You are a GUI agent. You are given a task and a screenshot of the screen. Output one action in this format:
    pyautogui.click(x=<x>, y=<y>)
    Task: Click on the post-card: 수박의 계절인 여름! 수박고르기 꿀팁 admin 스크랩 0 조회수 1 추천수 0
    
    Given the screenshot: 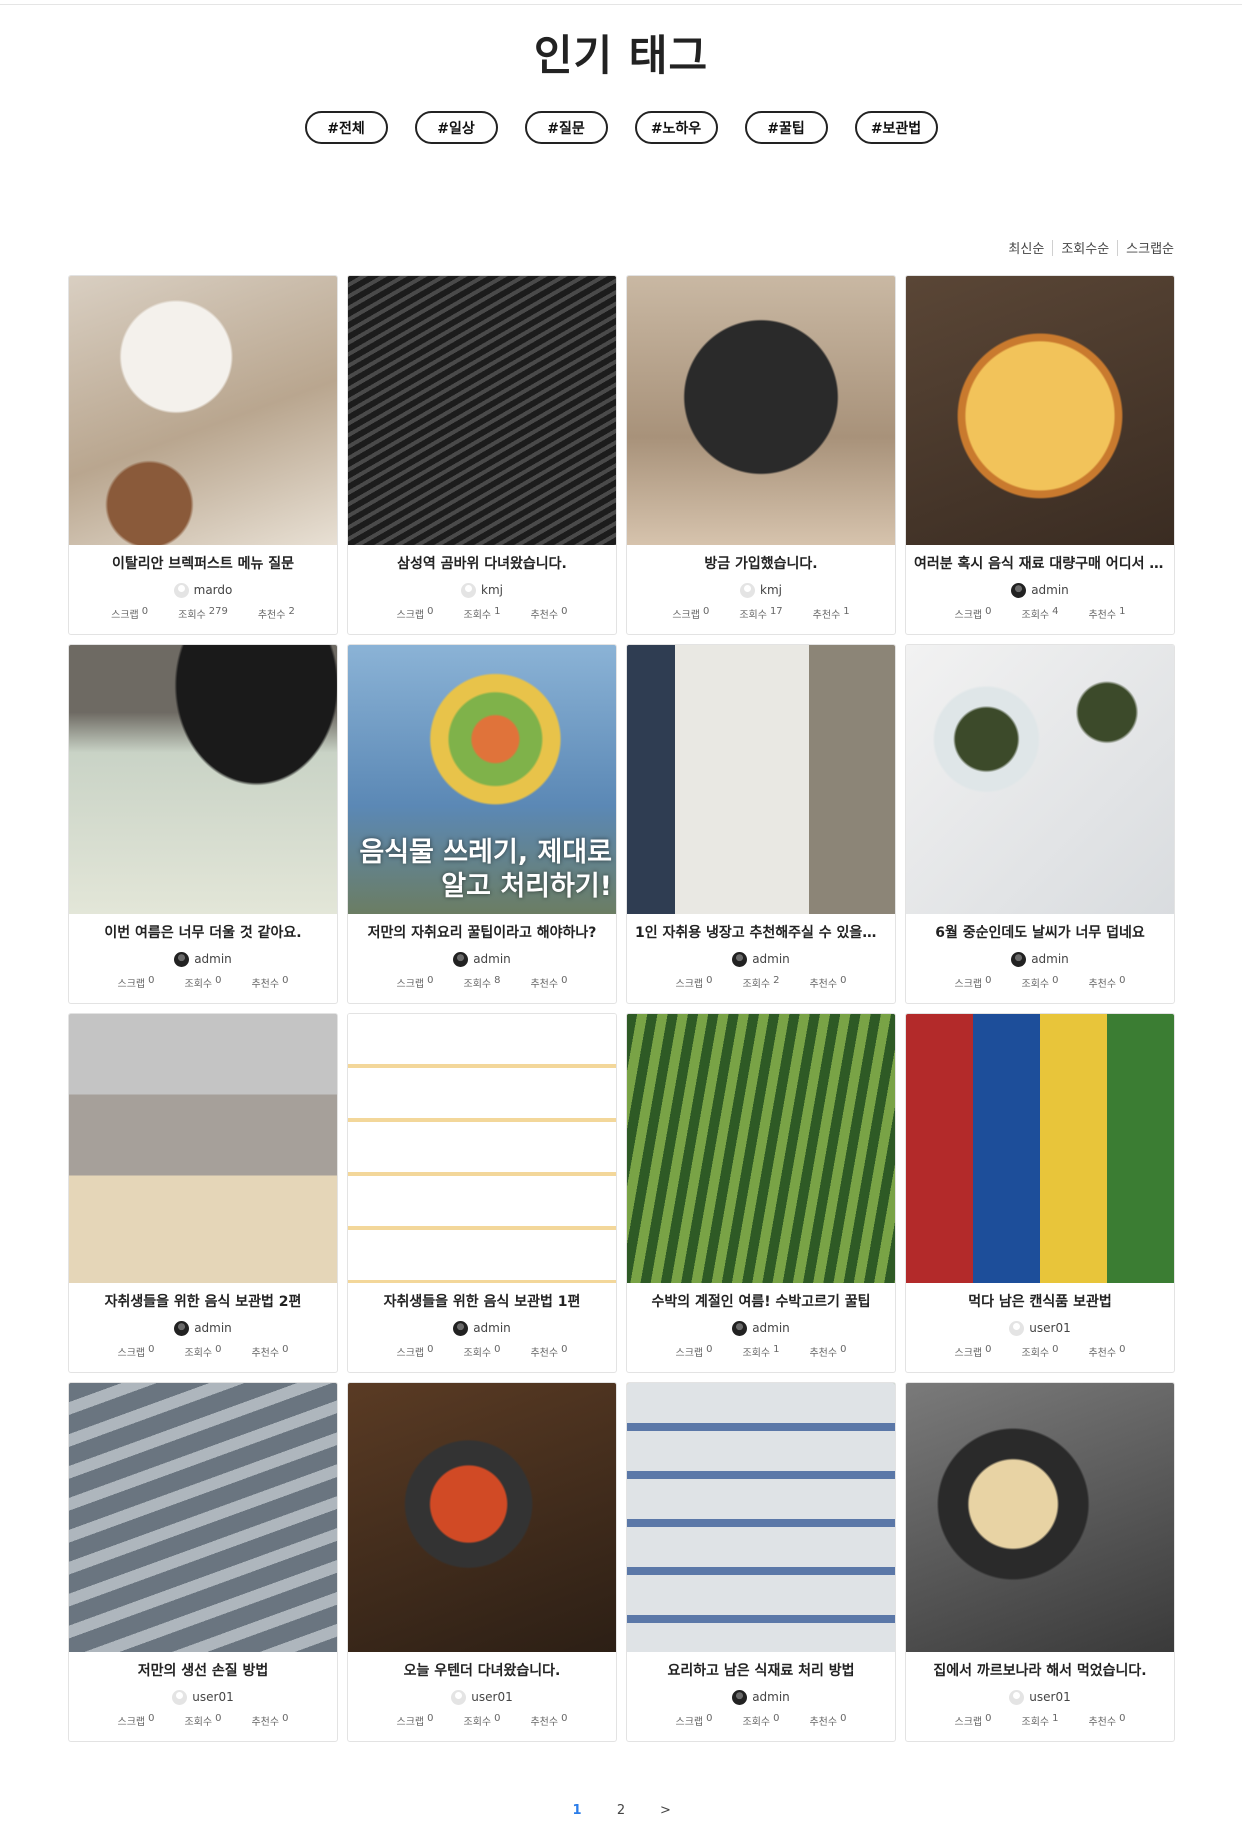 What is the action you would take?
    pyautogui.click(x=761, y=1193)
    